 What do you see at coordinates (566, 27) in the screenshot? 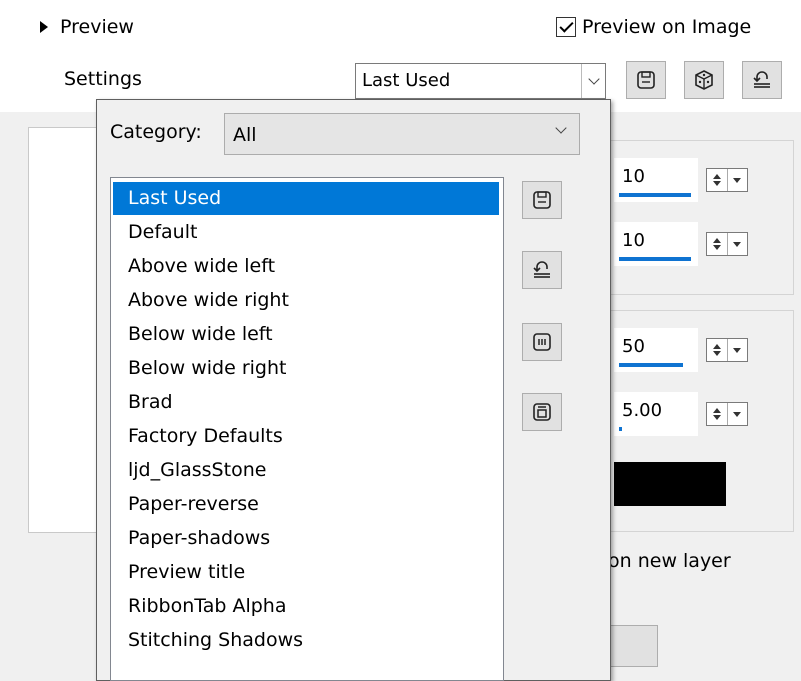
I see `checkbox-checked-icon` at bounding box center [566, 27].